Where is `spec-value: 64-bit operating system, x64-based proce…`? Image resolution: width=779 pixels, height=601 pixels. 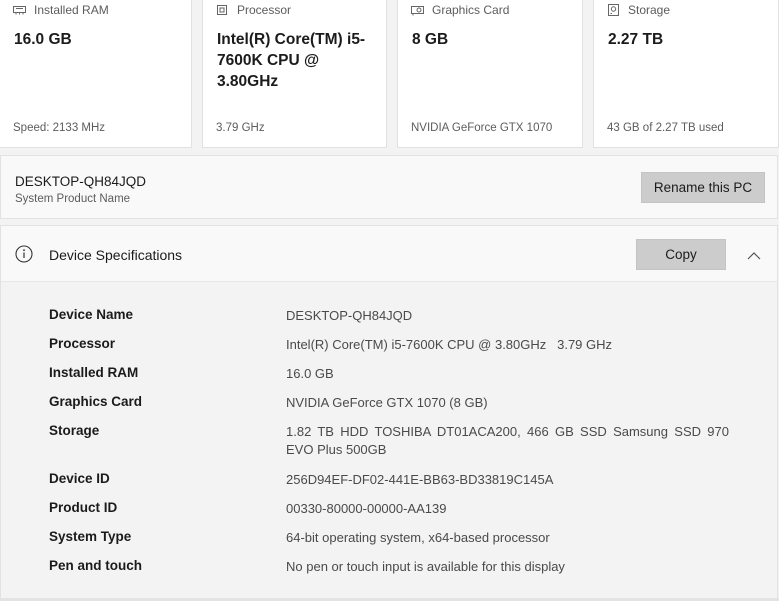
spec-value: 64-bit operating system, x64-based proce… is located at coordinates (418, 537).